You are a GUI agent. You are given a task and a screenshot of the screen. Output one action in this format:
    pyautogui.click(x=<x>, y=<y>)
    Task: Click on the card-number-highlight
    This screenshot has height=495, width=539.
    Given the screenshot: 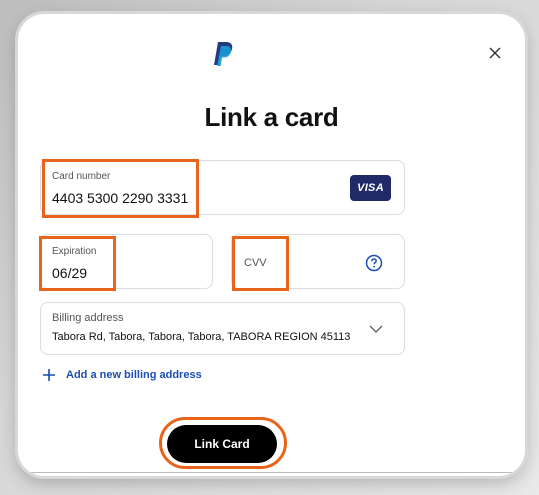 What is the action you would take?
    pyautogui.click(x=120, y=188)
    